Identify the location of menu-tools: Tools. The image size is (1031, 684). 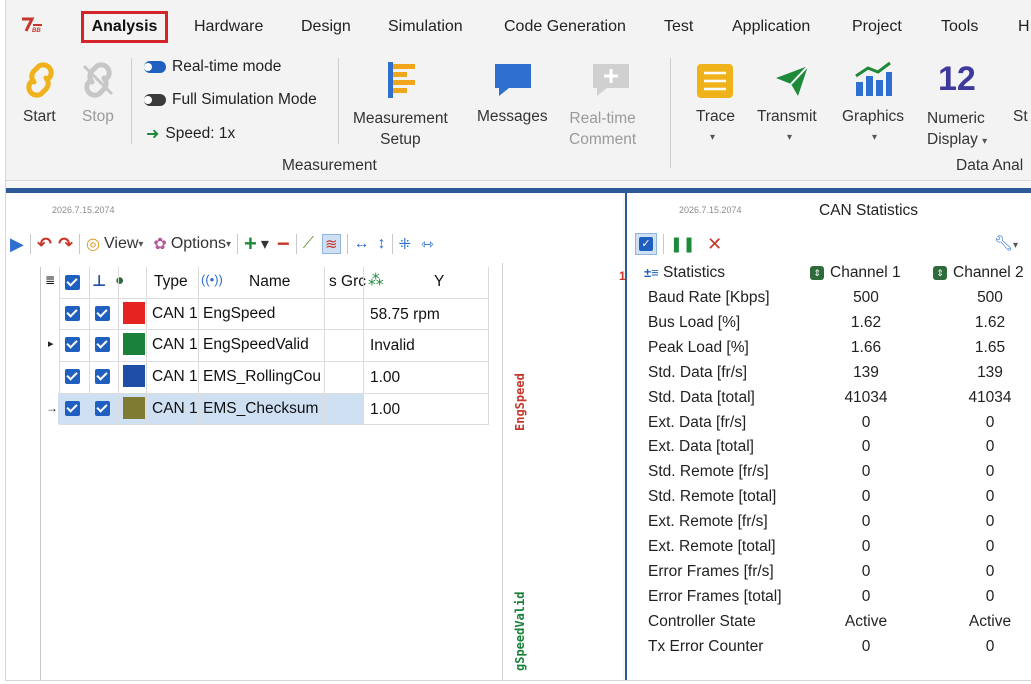
(959, 27).